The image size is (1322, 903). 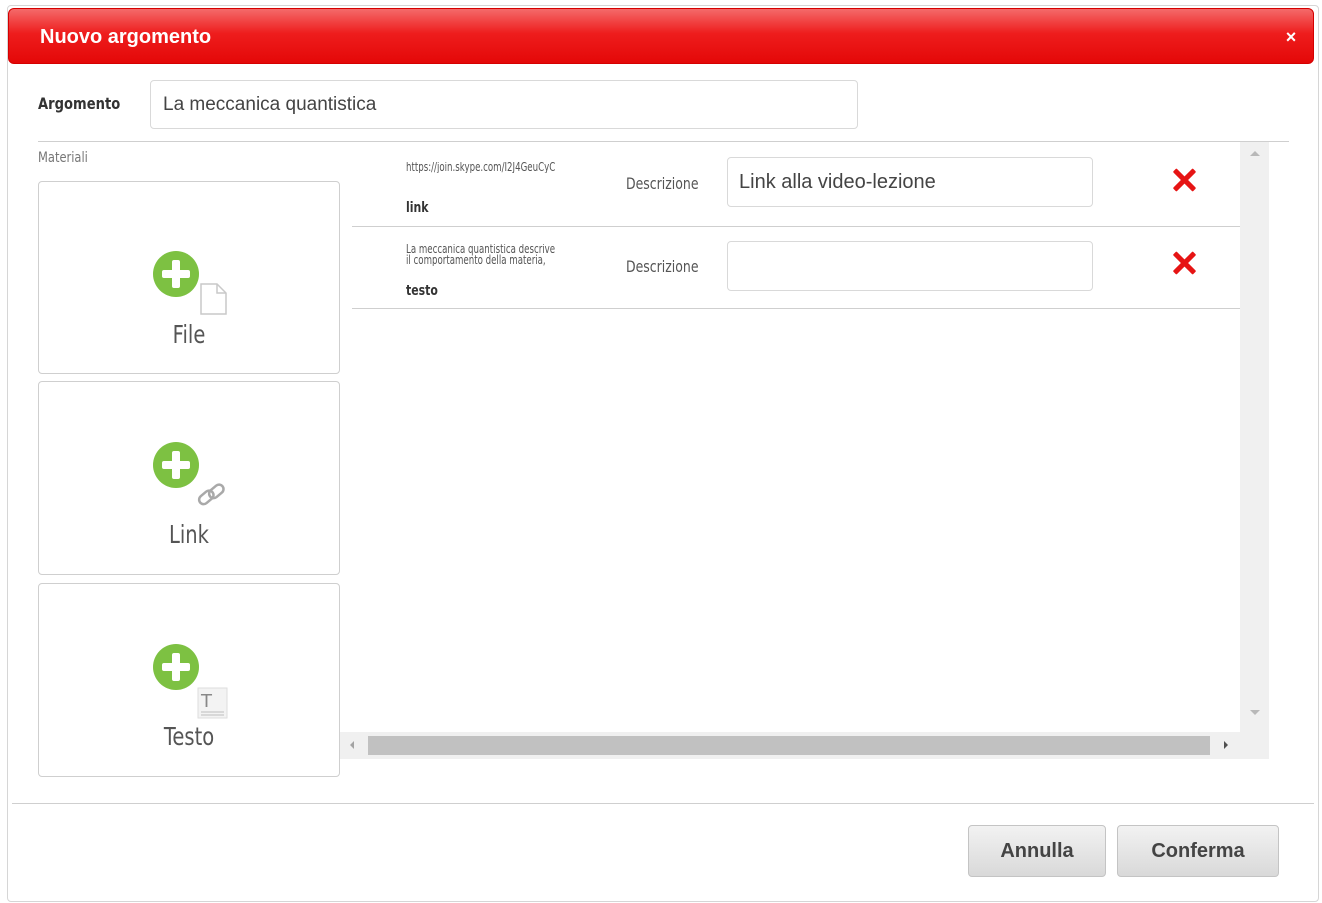 What do you see at coordinates (910, 266) in the screenshot?
I see `description-input` at bounding box center [910, 266].